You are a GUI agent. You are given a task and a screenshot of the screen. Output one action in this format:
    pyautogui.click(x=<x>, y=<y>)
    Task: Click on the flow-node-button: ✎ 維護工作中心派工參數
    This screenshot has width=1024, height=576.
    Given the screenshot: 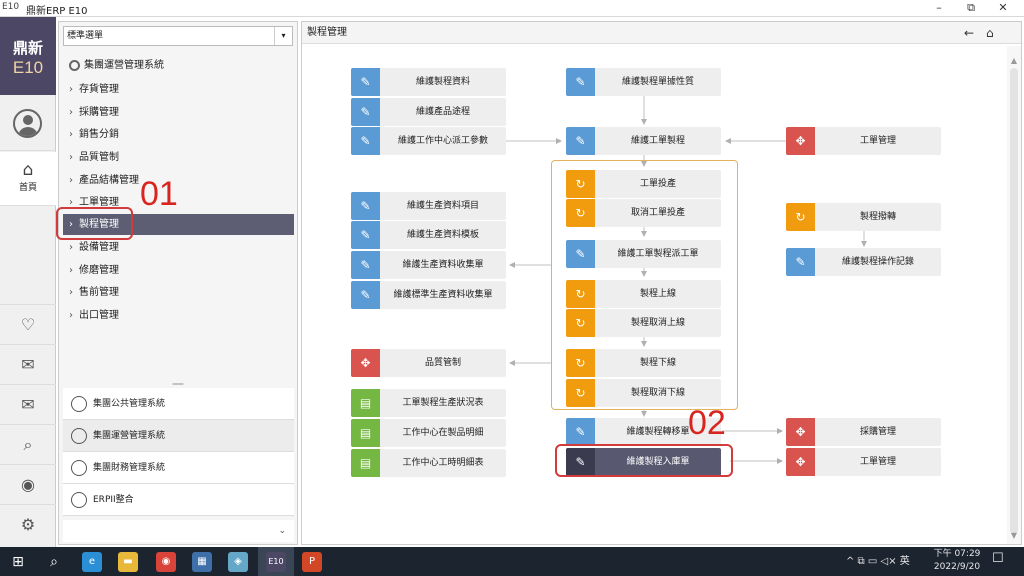 What is the action you would take?
    pyautogui.click(x=428, y=141)
    